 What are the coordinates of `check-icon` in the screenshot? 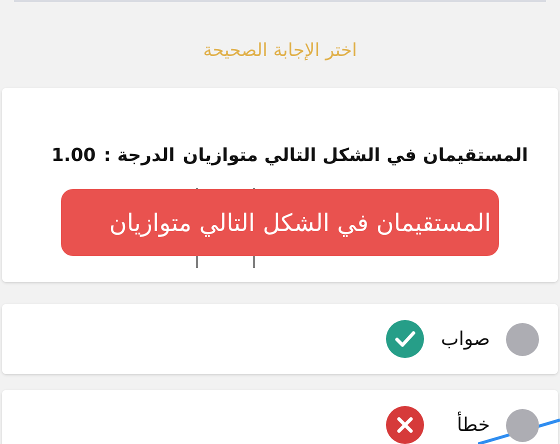 It's located at (405, 339).